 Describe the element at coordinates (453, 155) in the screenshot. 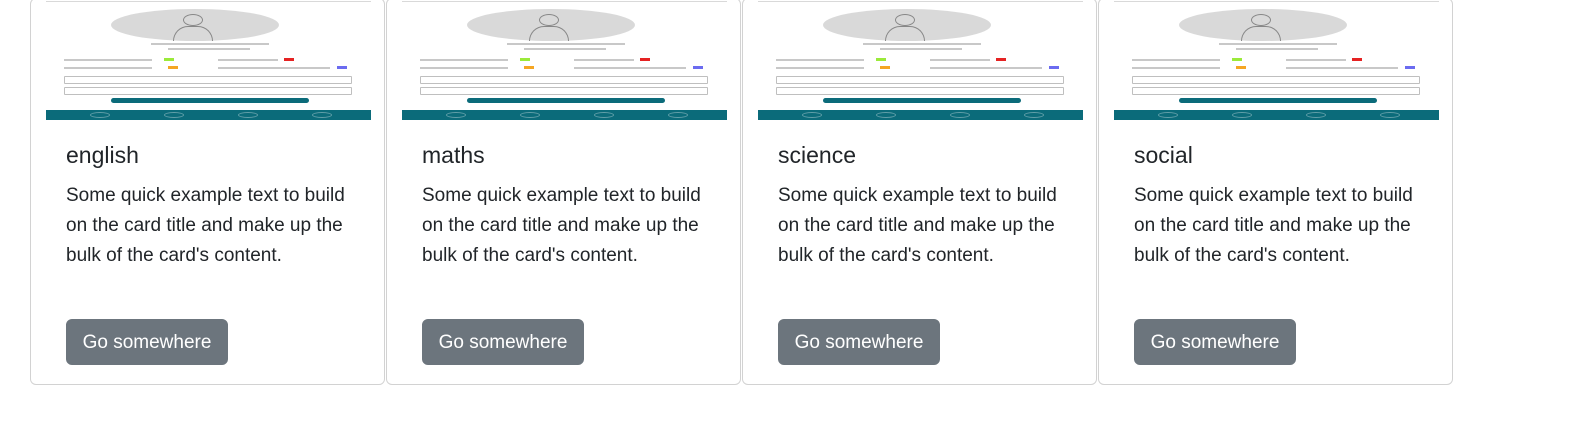

I see `card-title: maths` at that location.